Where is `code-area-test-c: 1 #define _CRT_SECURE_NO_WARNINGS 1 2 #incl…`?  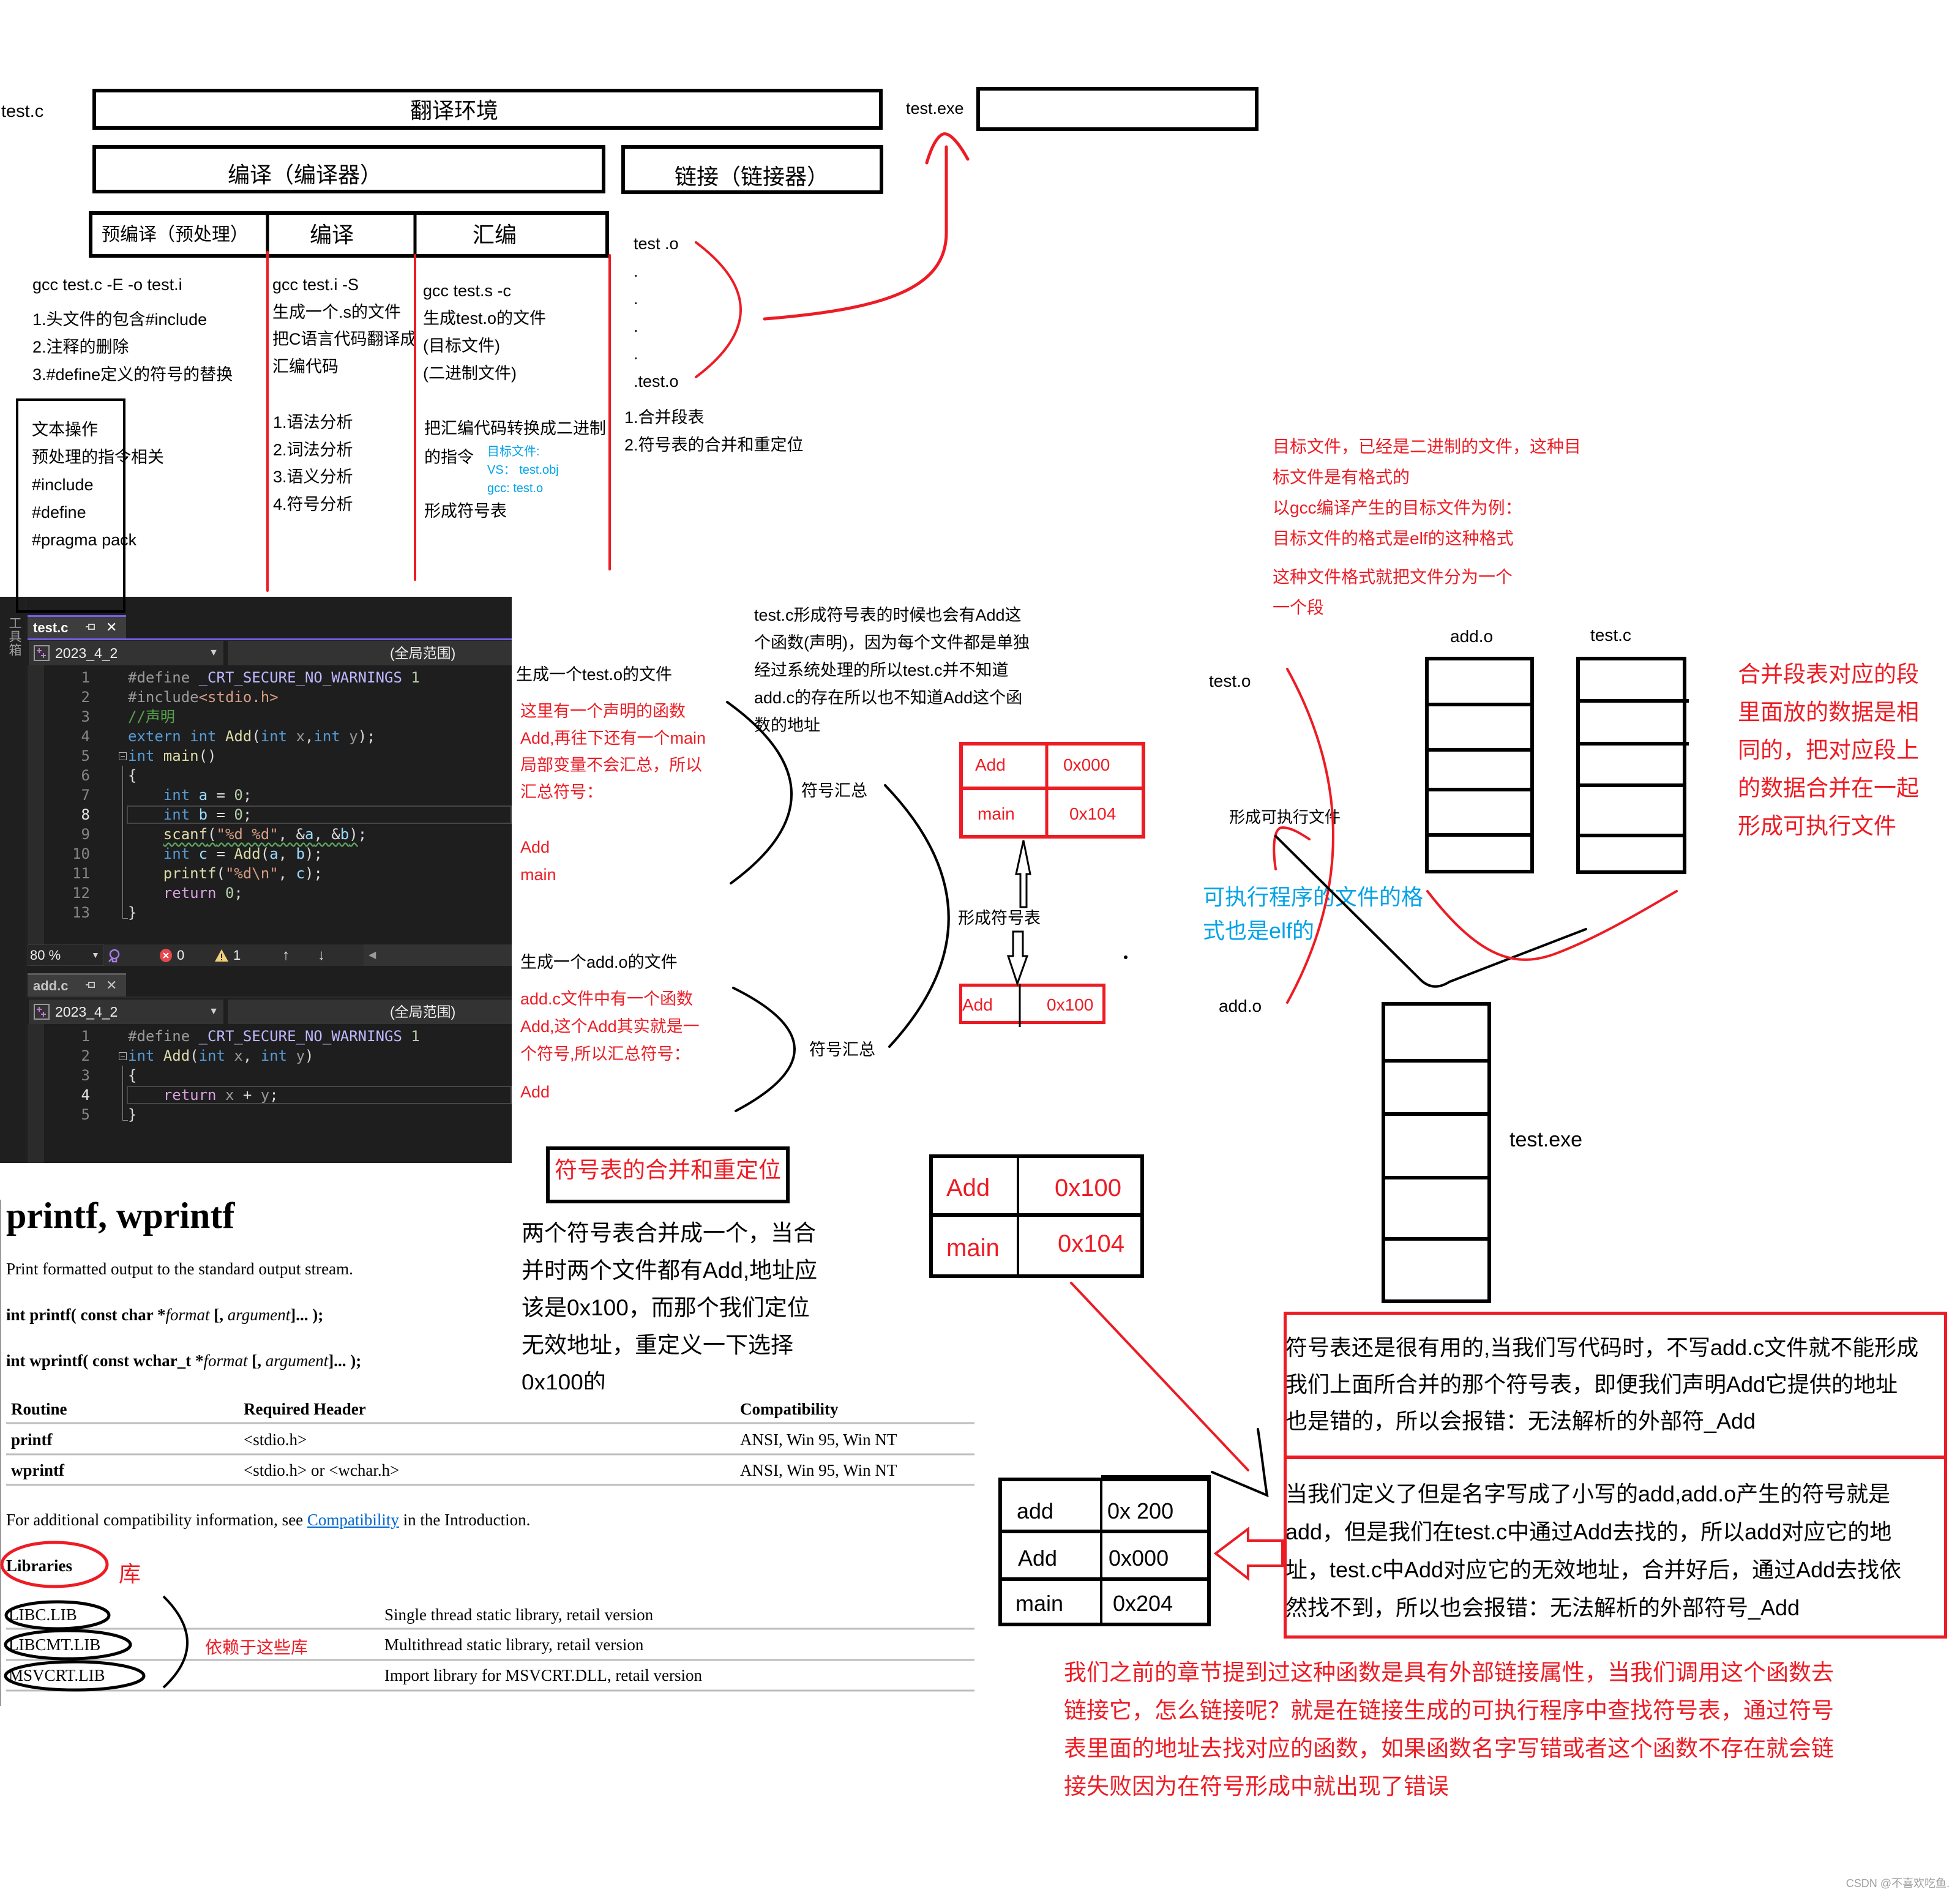 code-area-test-c: 1 #define _CRT_SECURE_NO_WARNINGS 1 2 #incl… is located at coordinates (256, 795).